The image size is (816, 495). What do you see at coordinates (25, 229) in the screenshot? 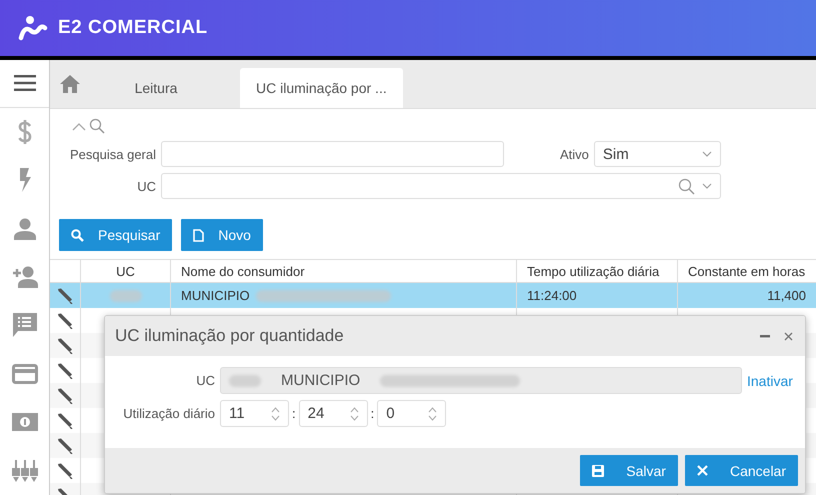
I see `person-icon` at bounding box center [25, 229].